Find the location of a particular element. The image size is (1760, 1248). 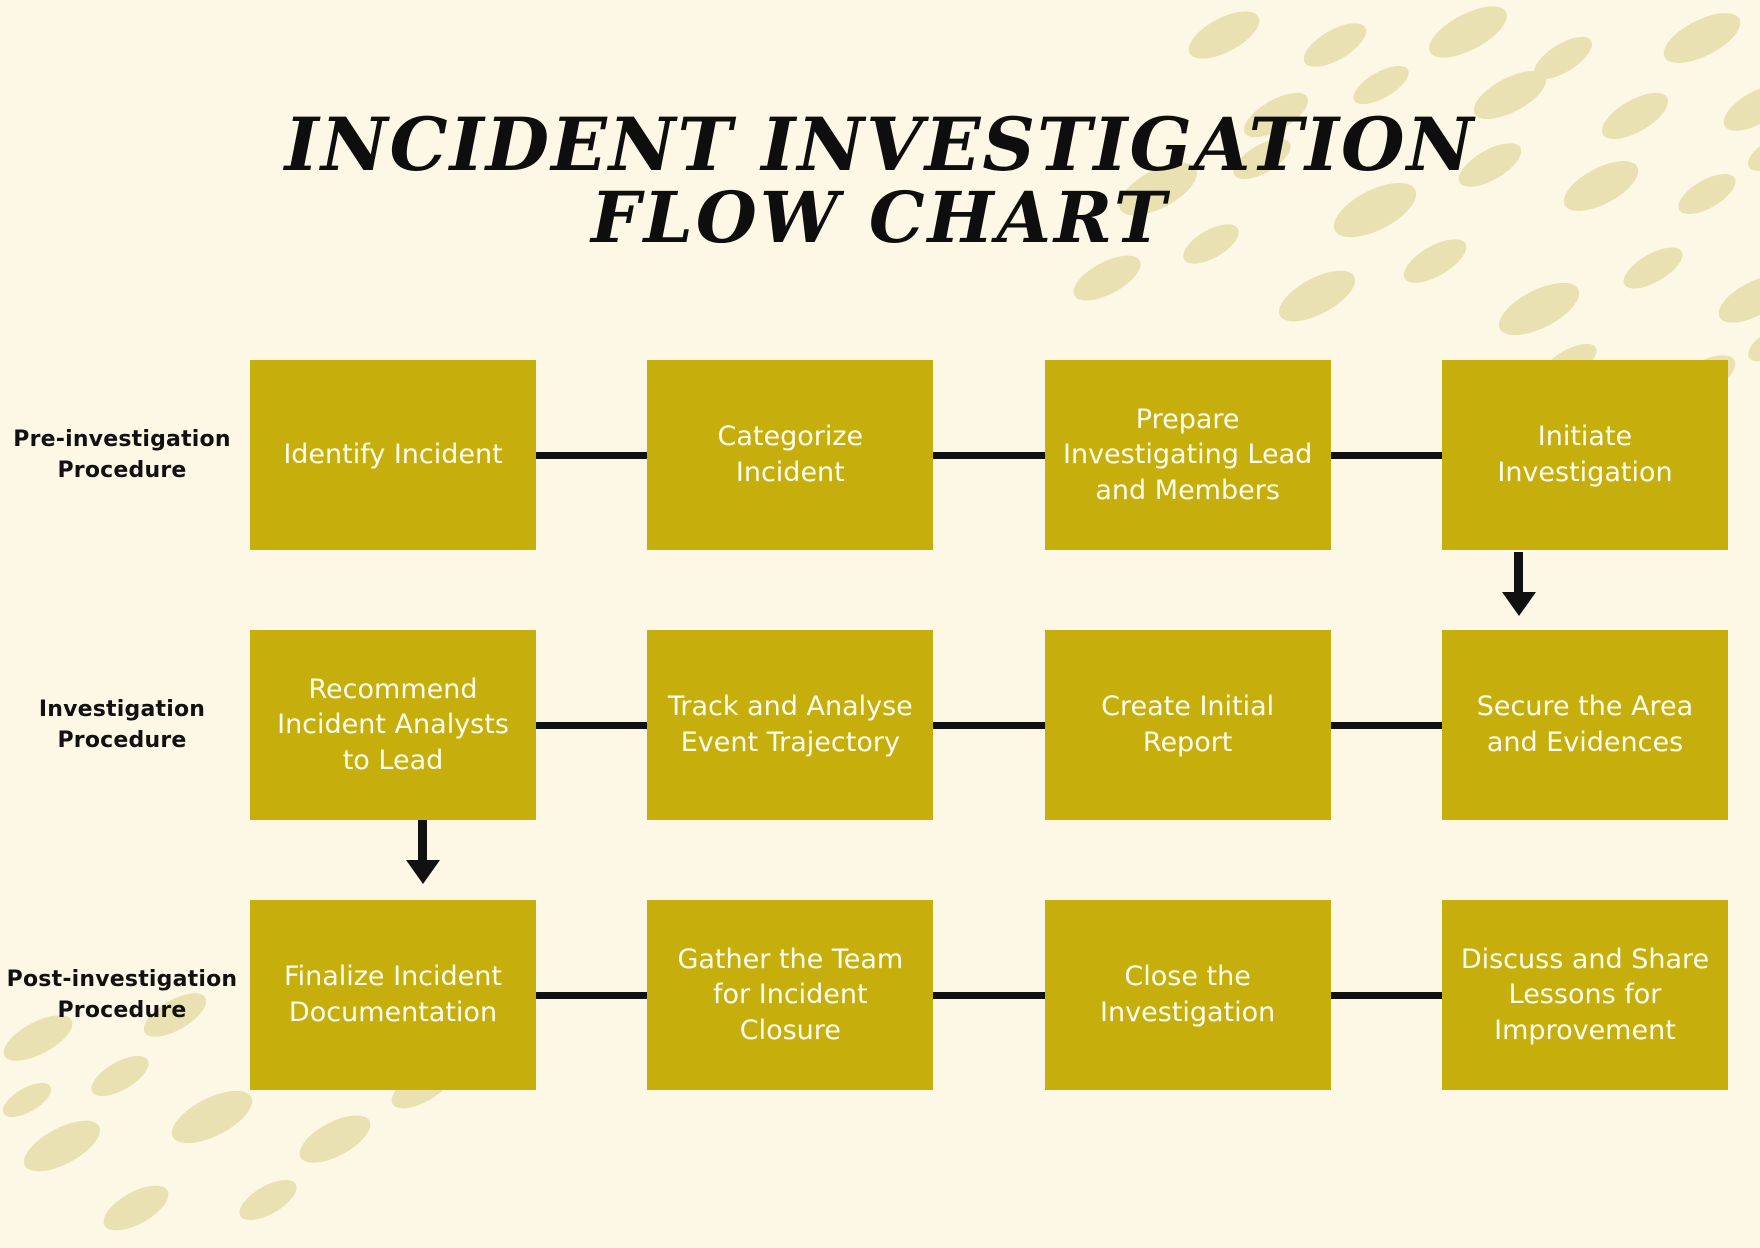

node-gather-the-team-for-incident-closure: Gather the Team for Incident Closure is located at coordinates (790, 995).